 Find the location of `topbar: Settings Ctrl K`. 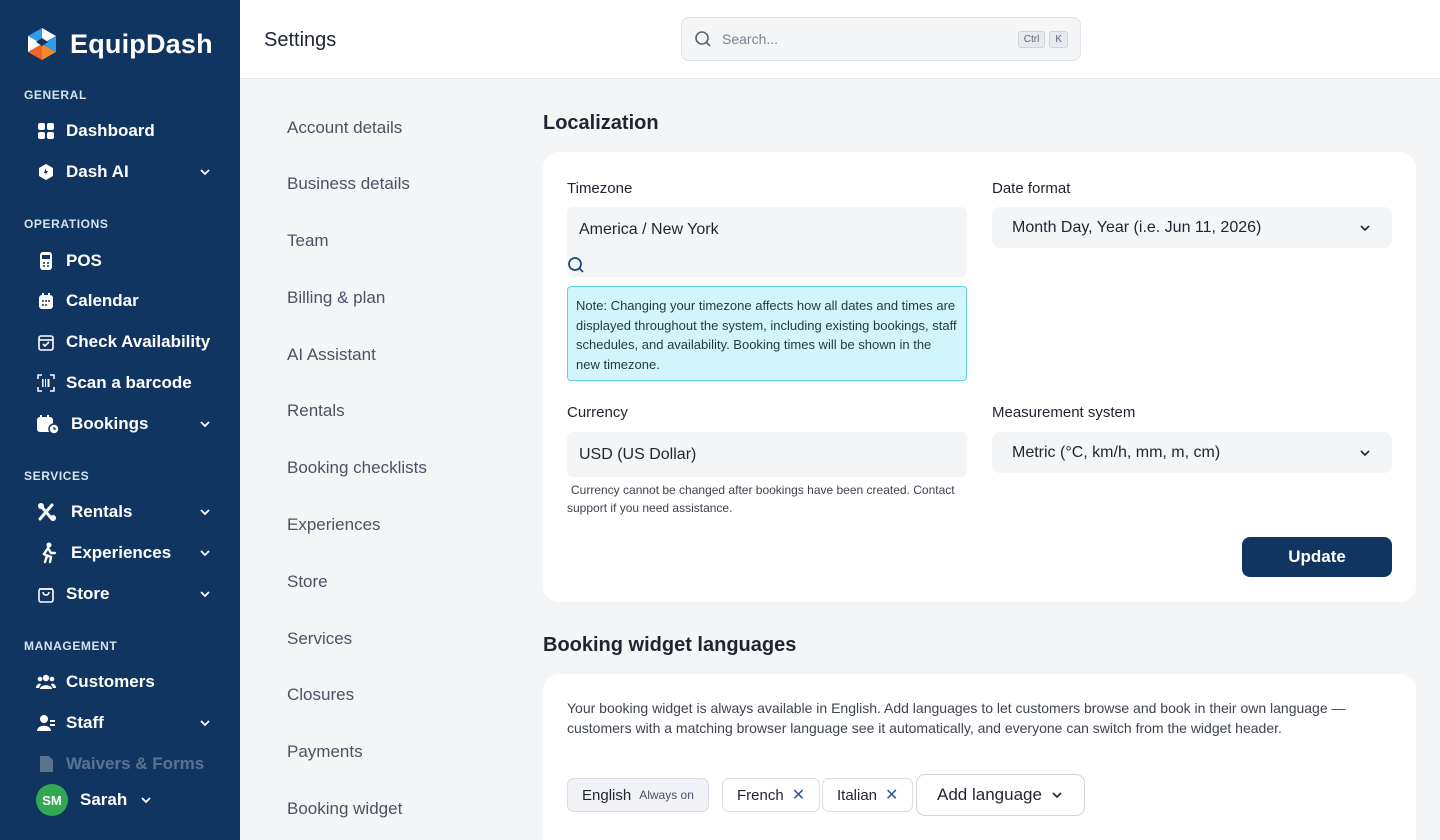

topbar: Settings Ctrl K is located at coordinates (840, 39).